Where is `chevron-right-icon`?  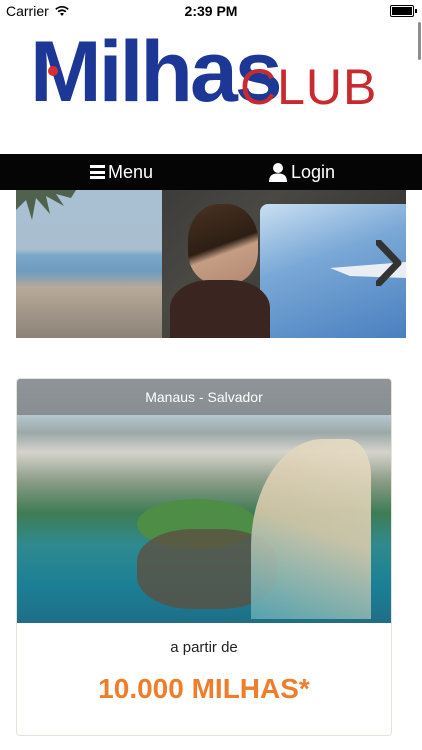
chevron-right-icon is located at coordinates (389, 263).